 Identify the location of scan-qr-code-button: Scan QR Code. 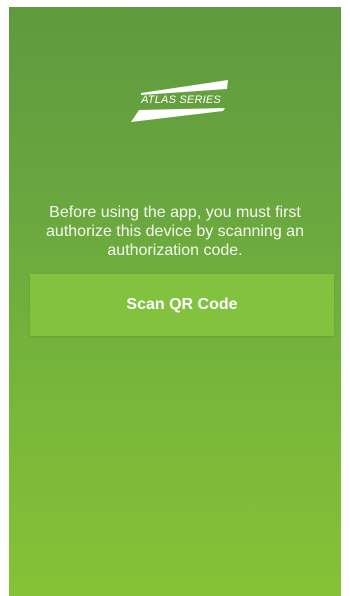
(182, 305).